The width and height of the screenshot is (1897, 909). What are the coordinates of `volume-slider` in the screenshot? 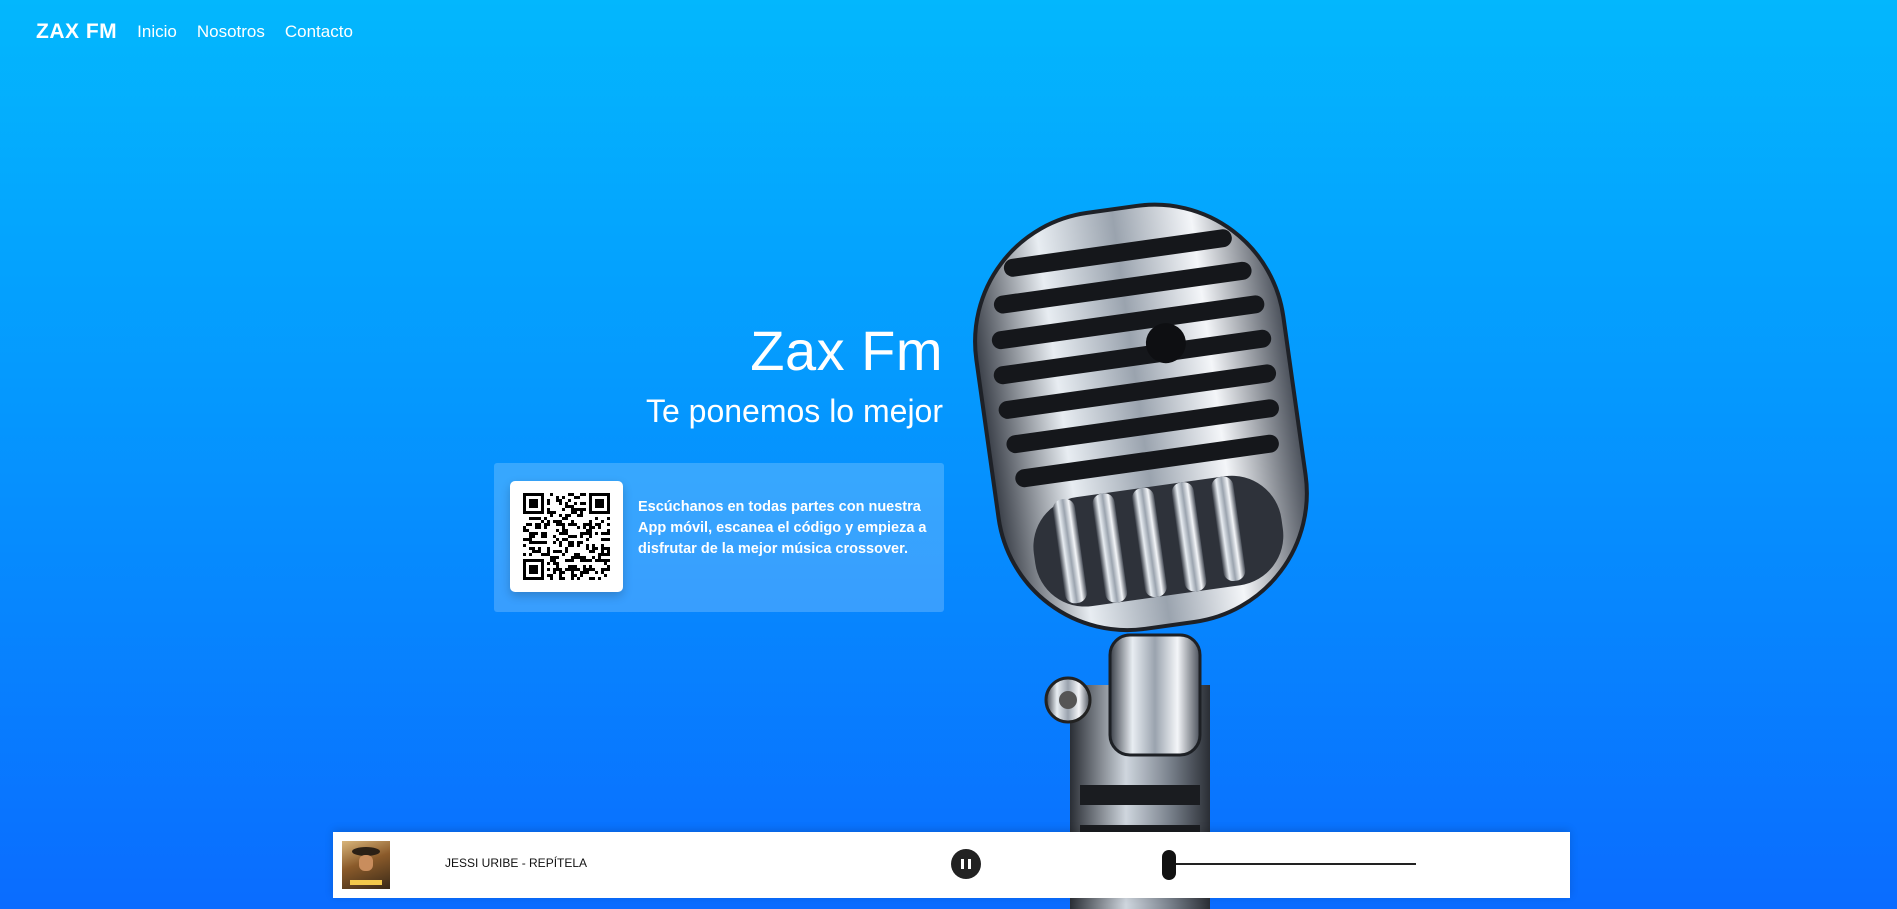 It's located at (1288, 865).